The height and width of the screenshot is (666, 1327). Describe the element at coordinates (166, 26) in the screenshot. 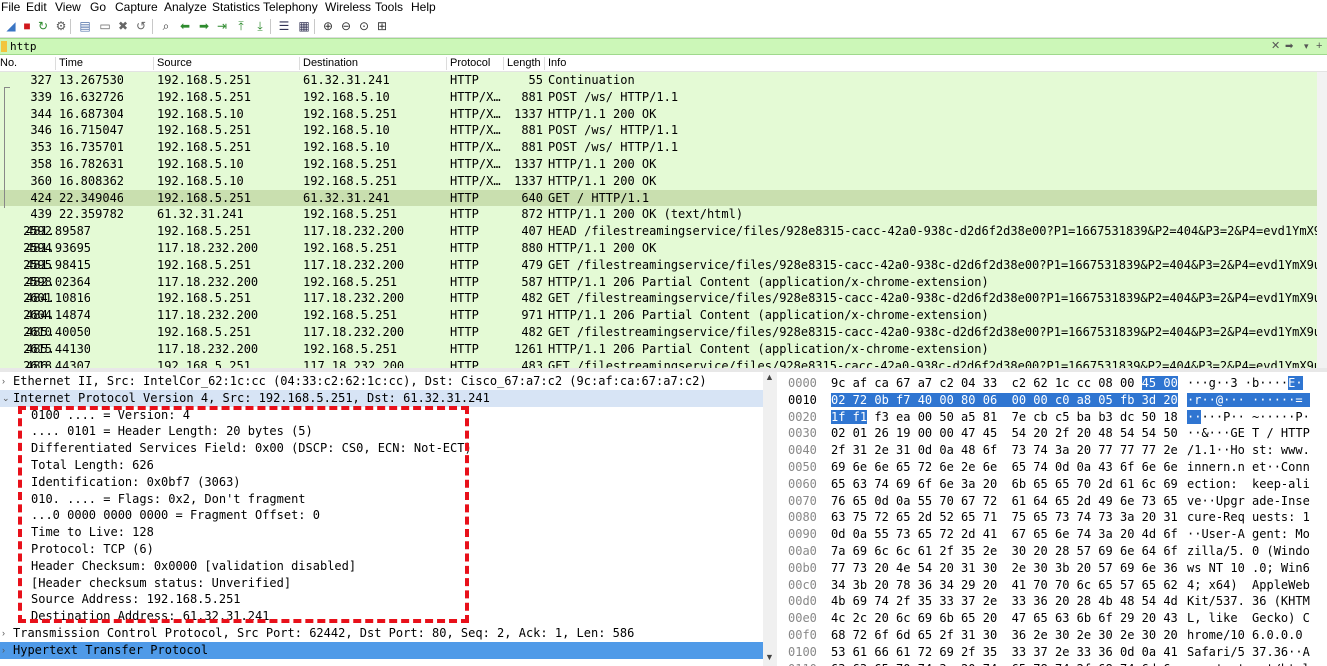

I see `find-packet-icon: ⌕` at that location.